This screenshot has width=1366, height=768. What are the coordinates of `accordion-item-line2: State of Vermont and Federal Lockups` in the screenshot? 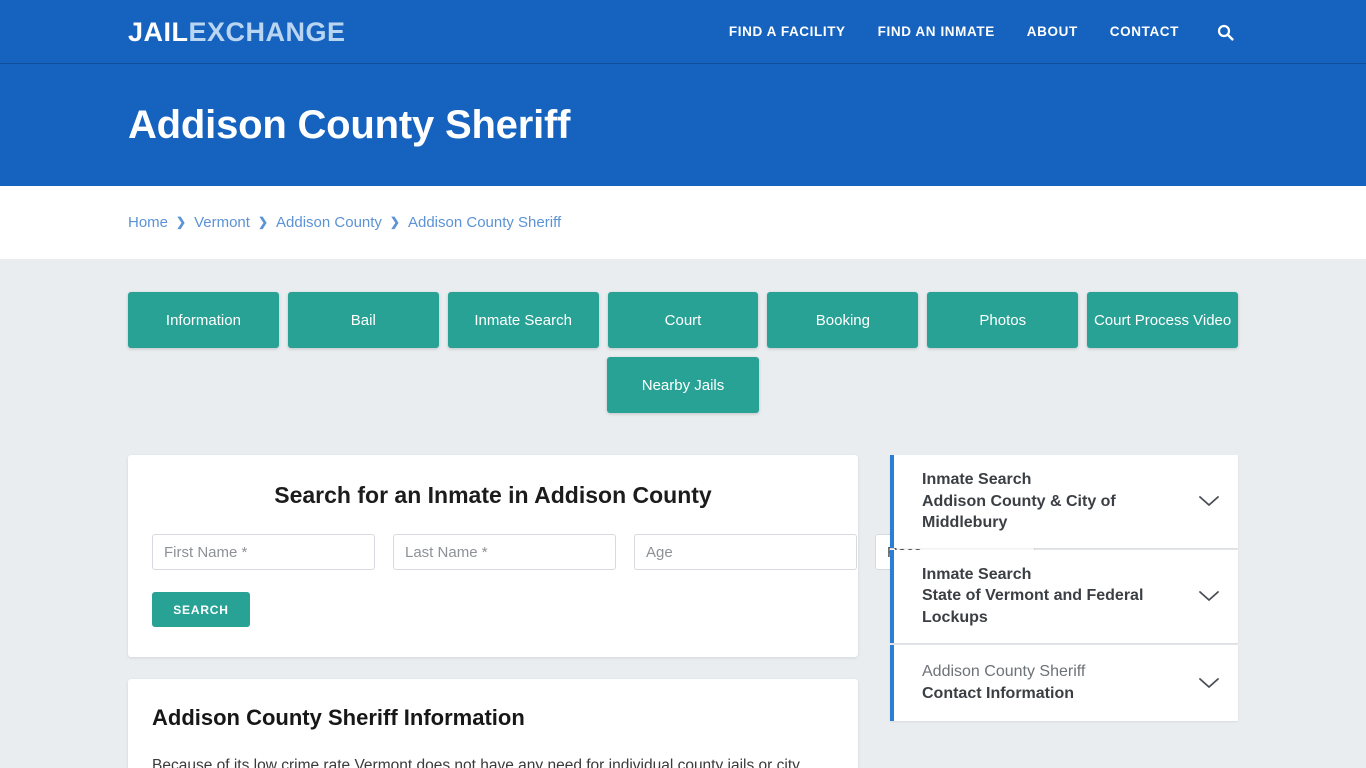 It's located at (1033, 606).